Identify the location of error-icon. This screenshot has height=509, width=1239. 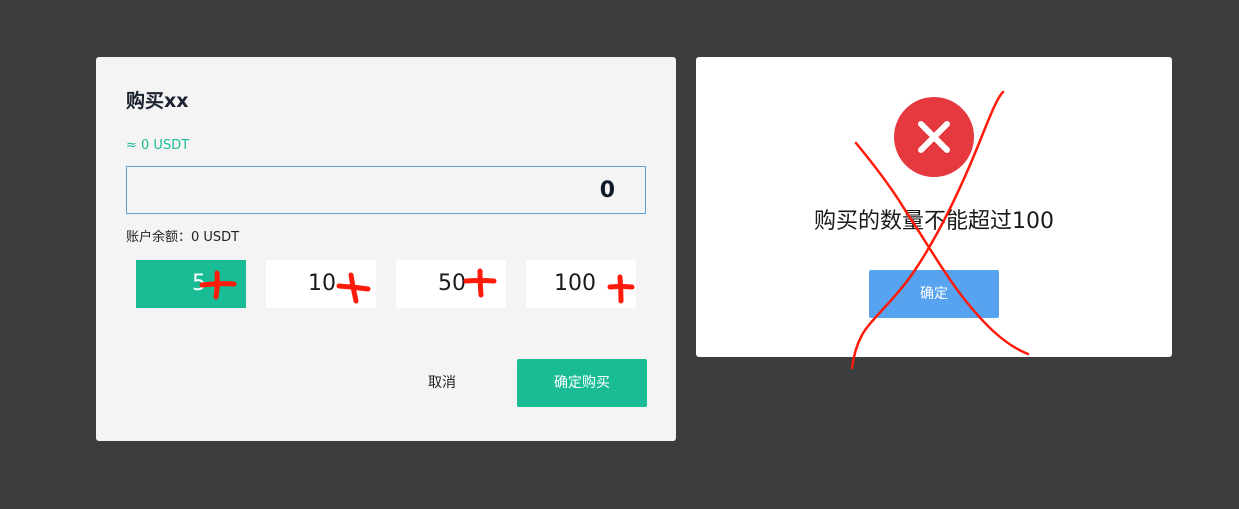
(934, 137).